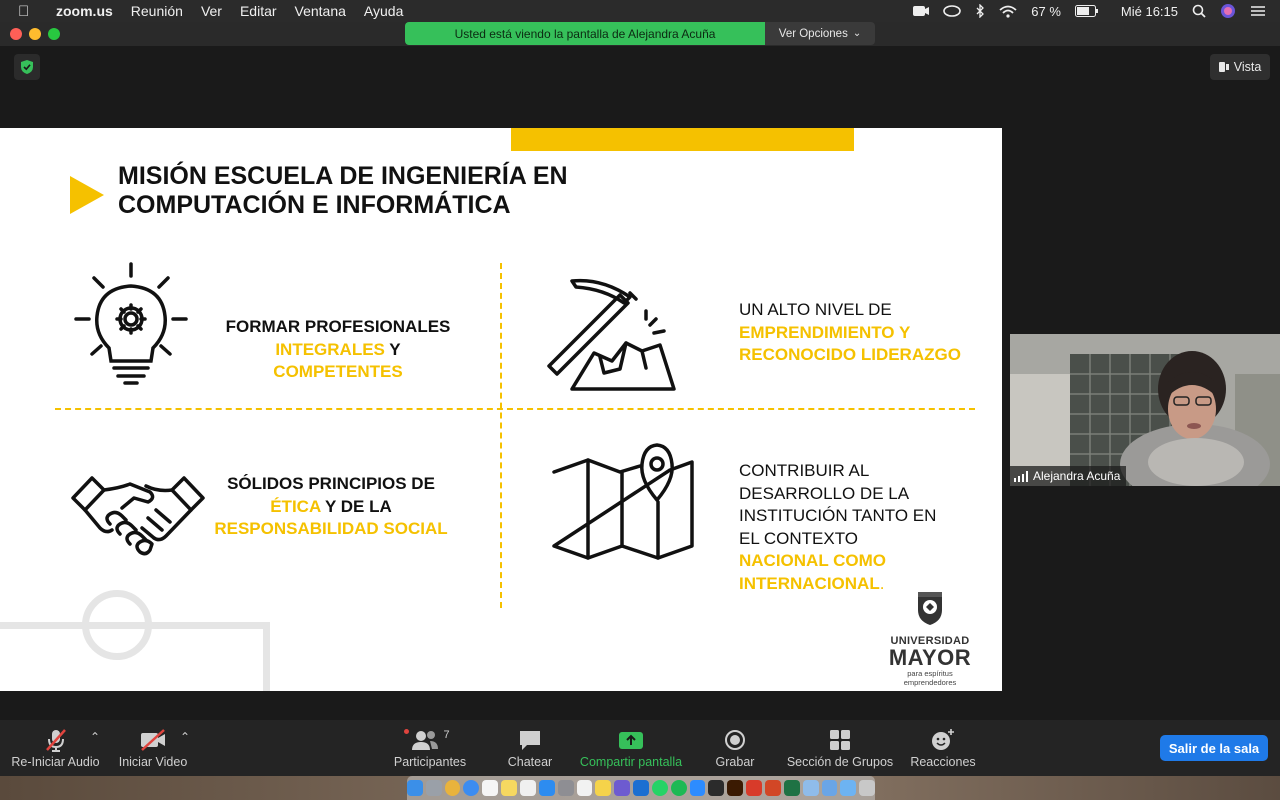  What do you see at coordinates (295, 506) in the screenshot?
I see `q3-highlight-etica: ÉTICA` at bounding box center [295, 506].